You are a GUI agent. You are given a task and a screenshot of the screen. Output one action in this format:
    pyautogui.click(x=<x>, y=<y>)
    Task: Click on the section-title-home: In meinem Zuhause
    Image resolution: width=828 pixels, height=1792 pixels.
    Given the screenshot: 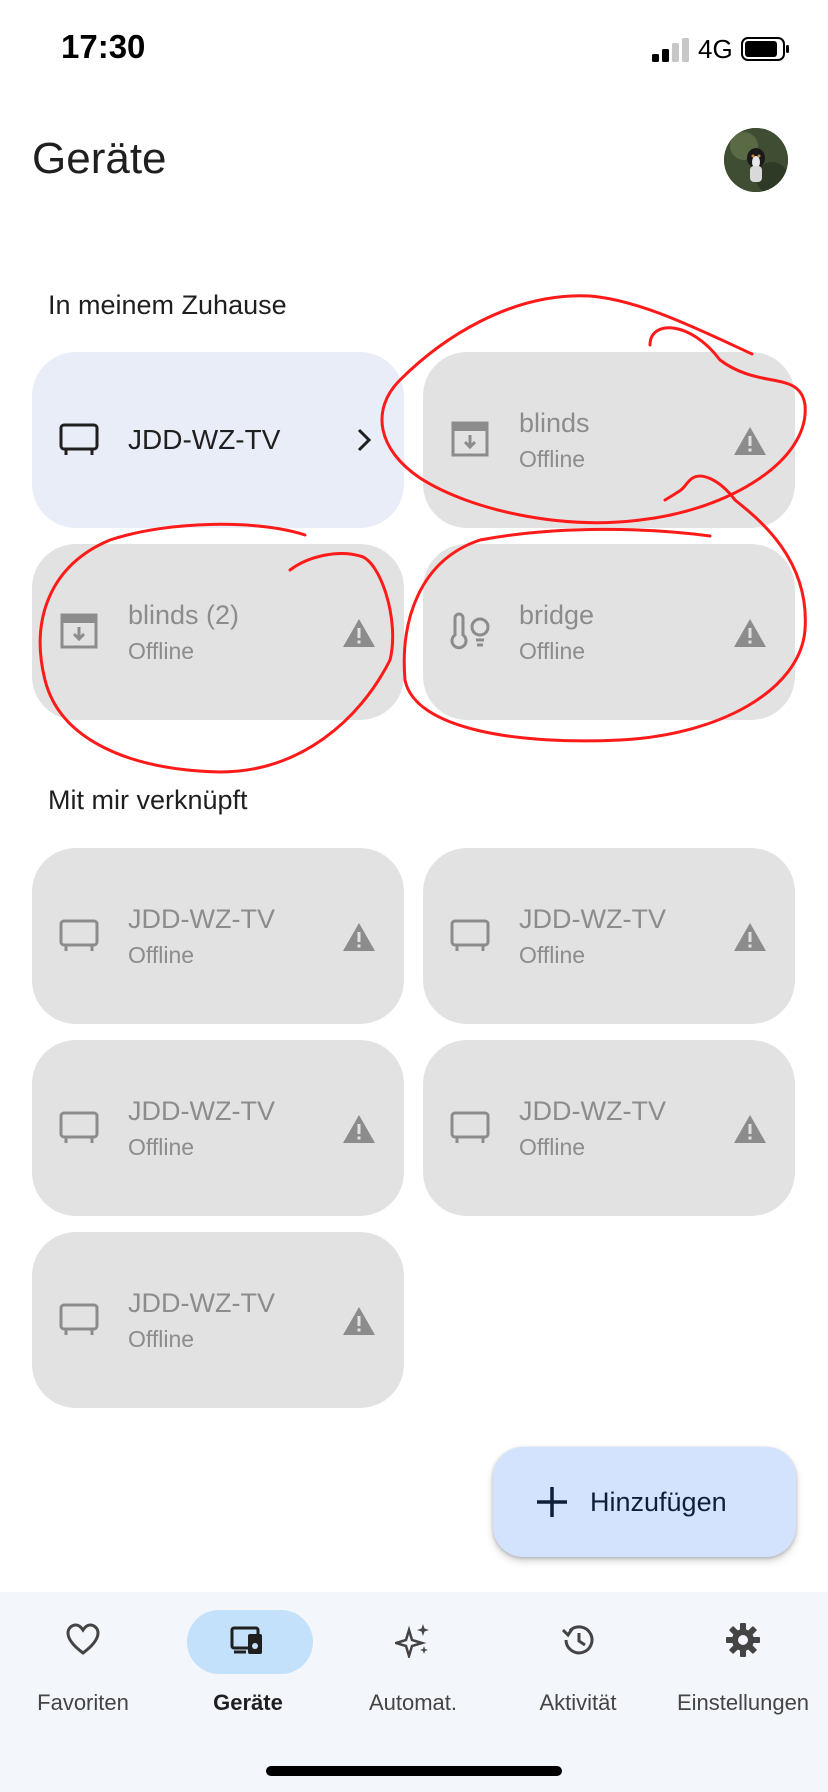 What is the action you would take?
    pyautogui.click(x=167, y=305)
    